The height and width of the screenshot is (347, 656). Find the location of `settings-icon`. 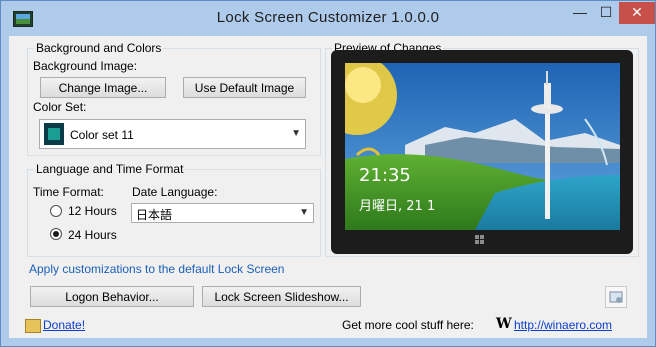

settings-icon is located at coordinates (616, 297).